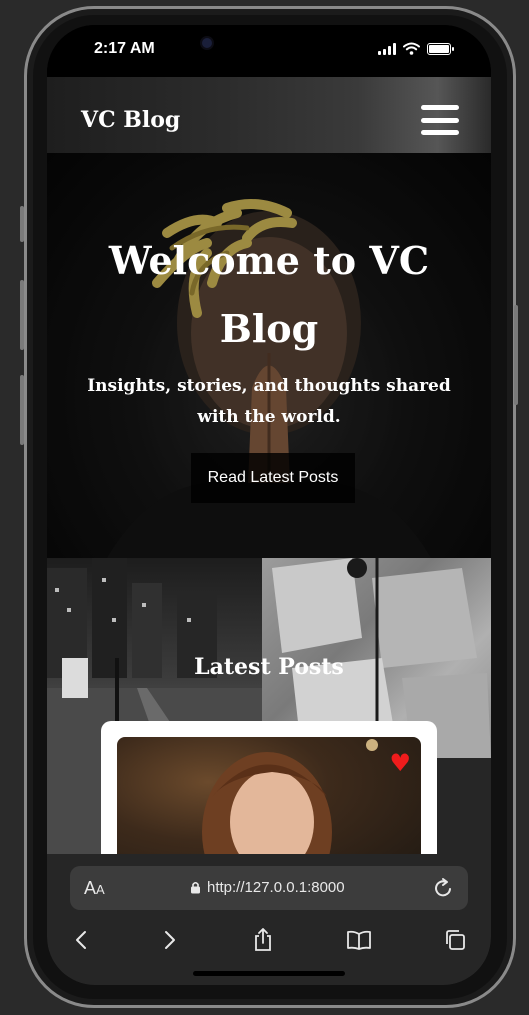 This screenshot has width=529, height=1015. I want to click on bookmarks-button, so click(359, 940).